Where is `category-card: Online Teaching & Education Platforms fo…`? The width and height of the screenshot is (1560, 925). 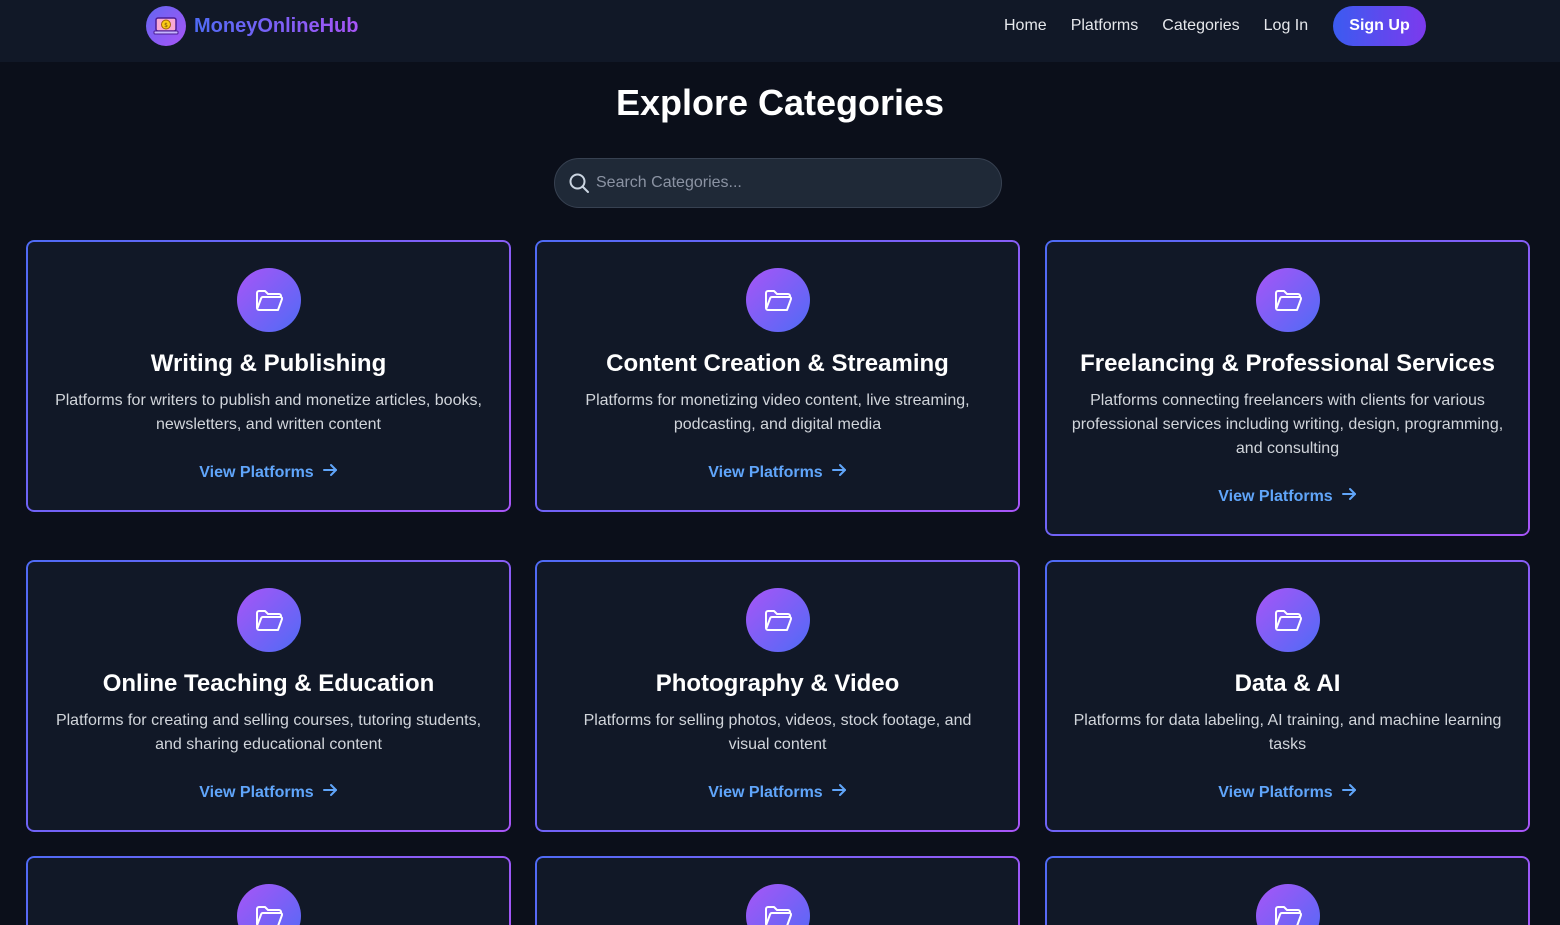 category-card: Online Teaching & Education Platforms fo… is located at coordinates (268, 696).